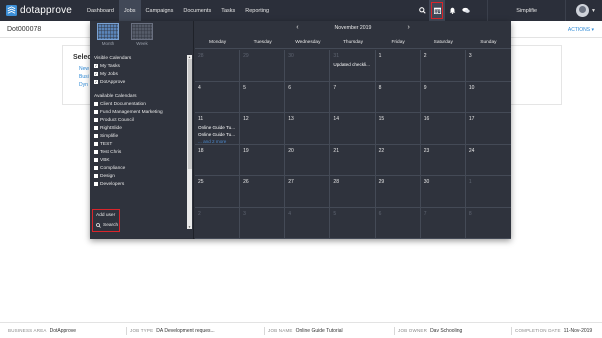 This screenshot has height=338, width=602. What do you see at coordinates (488, 97) in the screenshot?
I see `day-cell: 10` at bounding box center [488, 97].